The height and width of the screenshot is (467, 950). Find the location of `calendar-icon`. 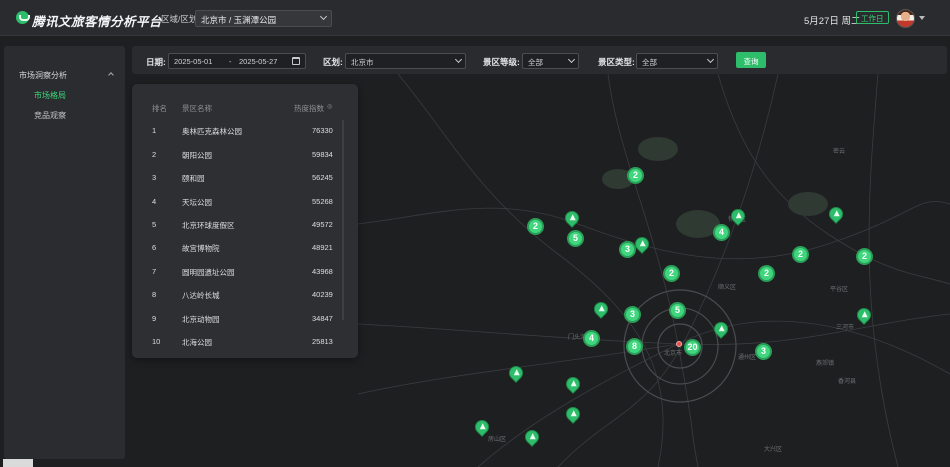

calendar-icon is located at coordinates (296, 61).